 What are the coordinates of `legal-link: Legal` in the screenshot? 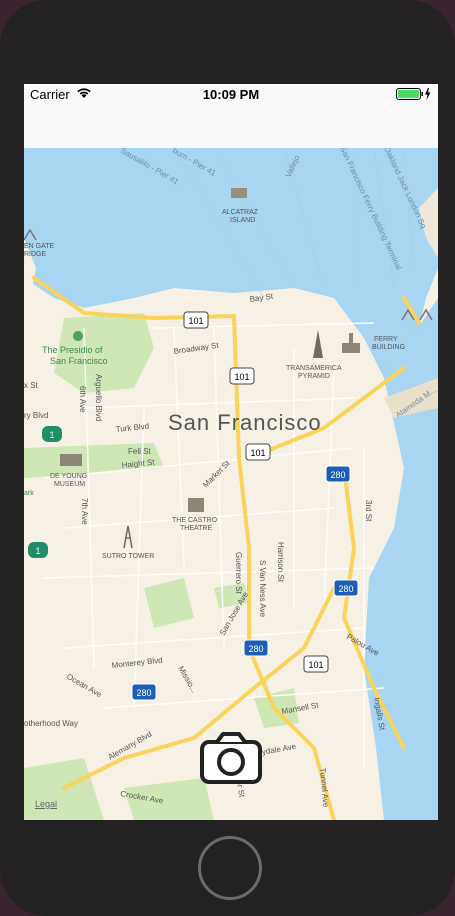 It's located at (46, 804).